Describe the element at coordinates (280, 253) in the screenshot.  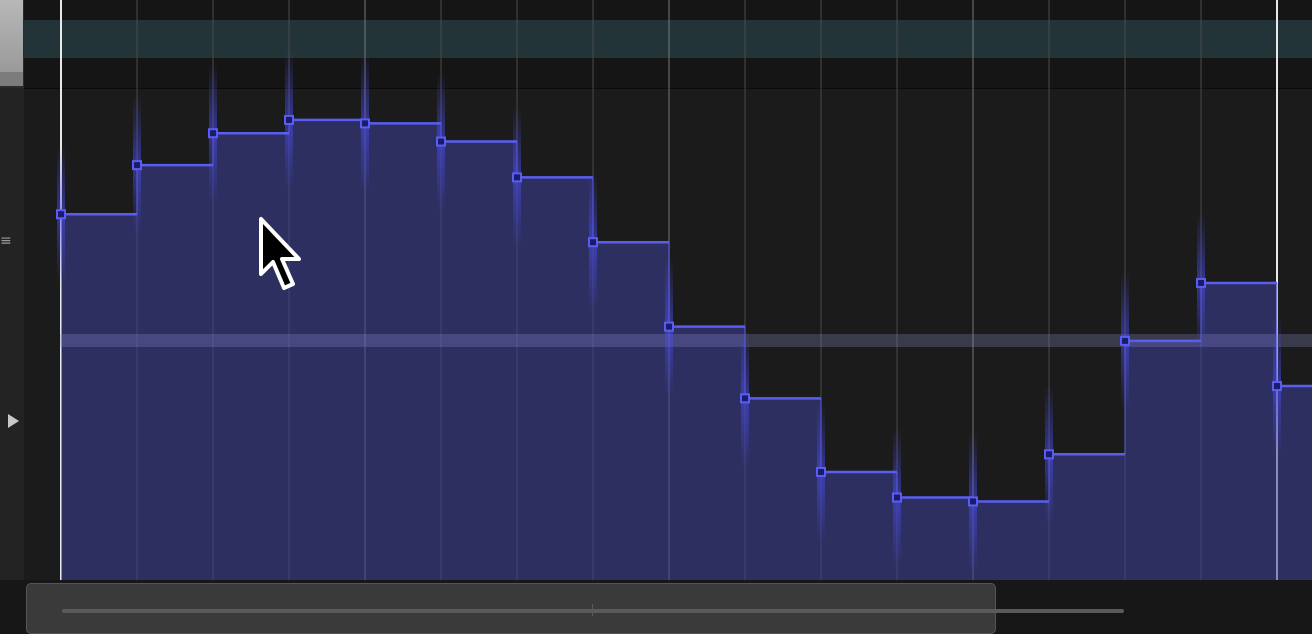
I see `mouse-cursor-icon` at that location.